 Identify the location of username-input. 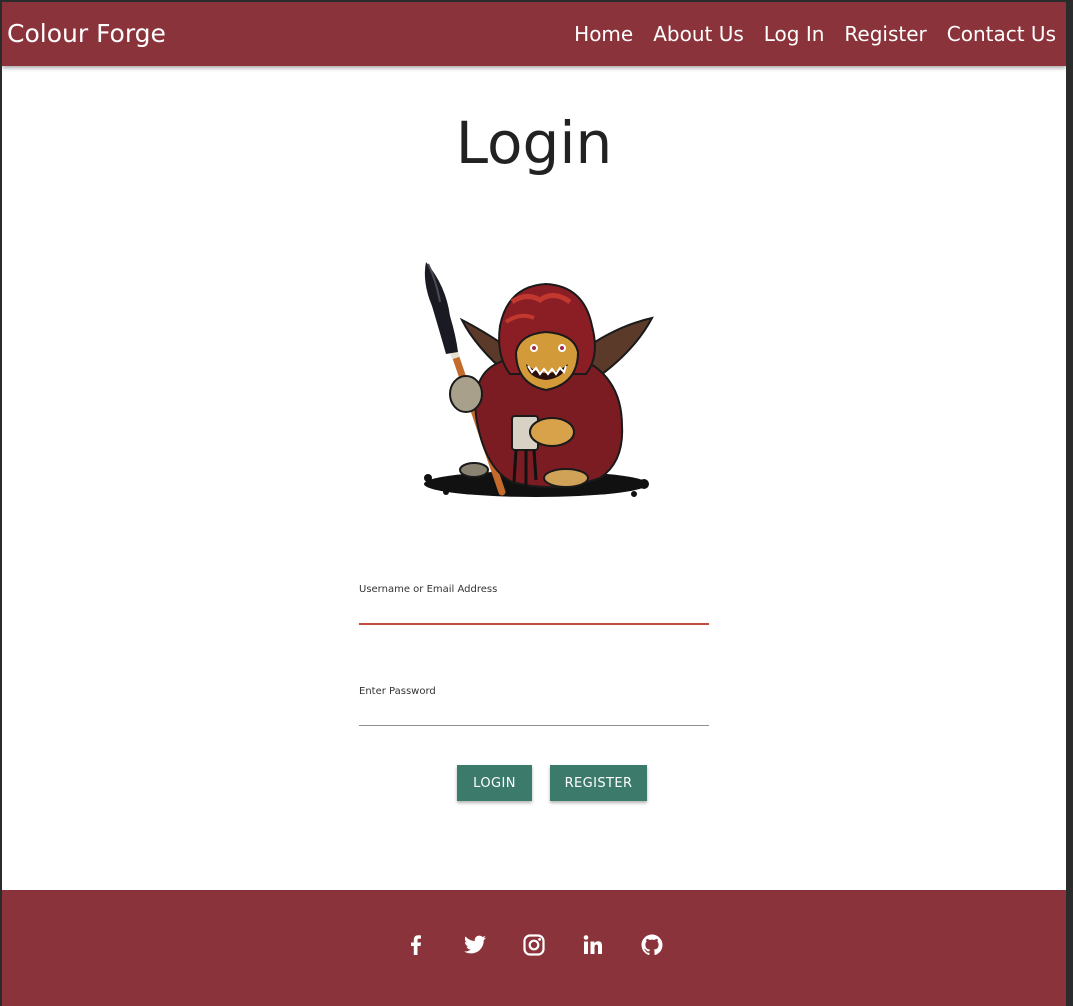
(534, 614).